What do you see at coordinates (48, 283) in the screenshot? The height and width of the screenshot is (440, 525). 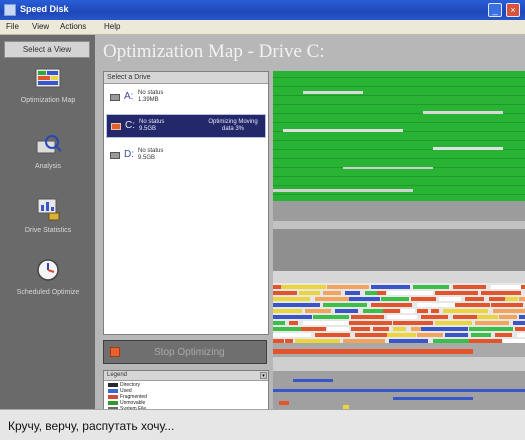 I see `nav-scheduled-optimize-button: Scheduled Optimize` at bounding box center [48, 283].